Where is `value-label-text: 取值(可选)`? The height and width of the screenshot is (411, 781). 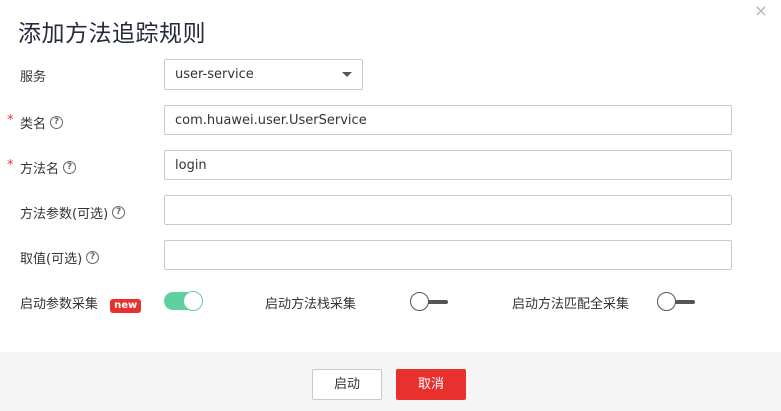 value-label-text: 取值(可选) is located at coordinates (51, 259).